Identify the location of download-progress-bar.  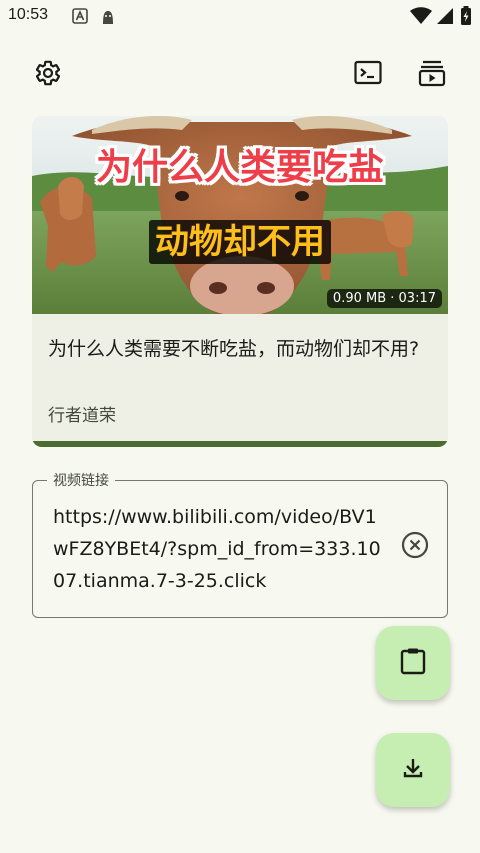
(240, 444).